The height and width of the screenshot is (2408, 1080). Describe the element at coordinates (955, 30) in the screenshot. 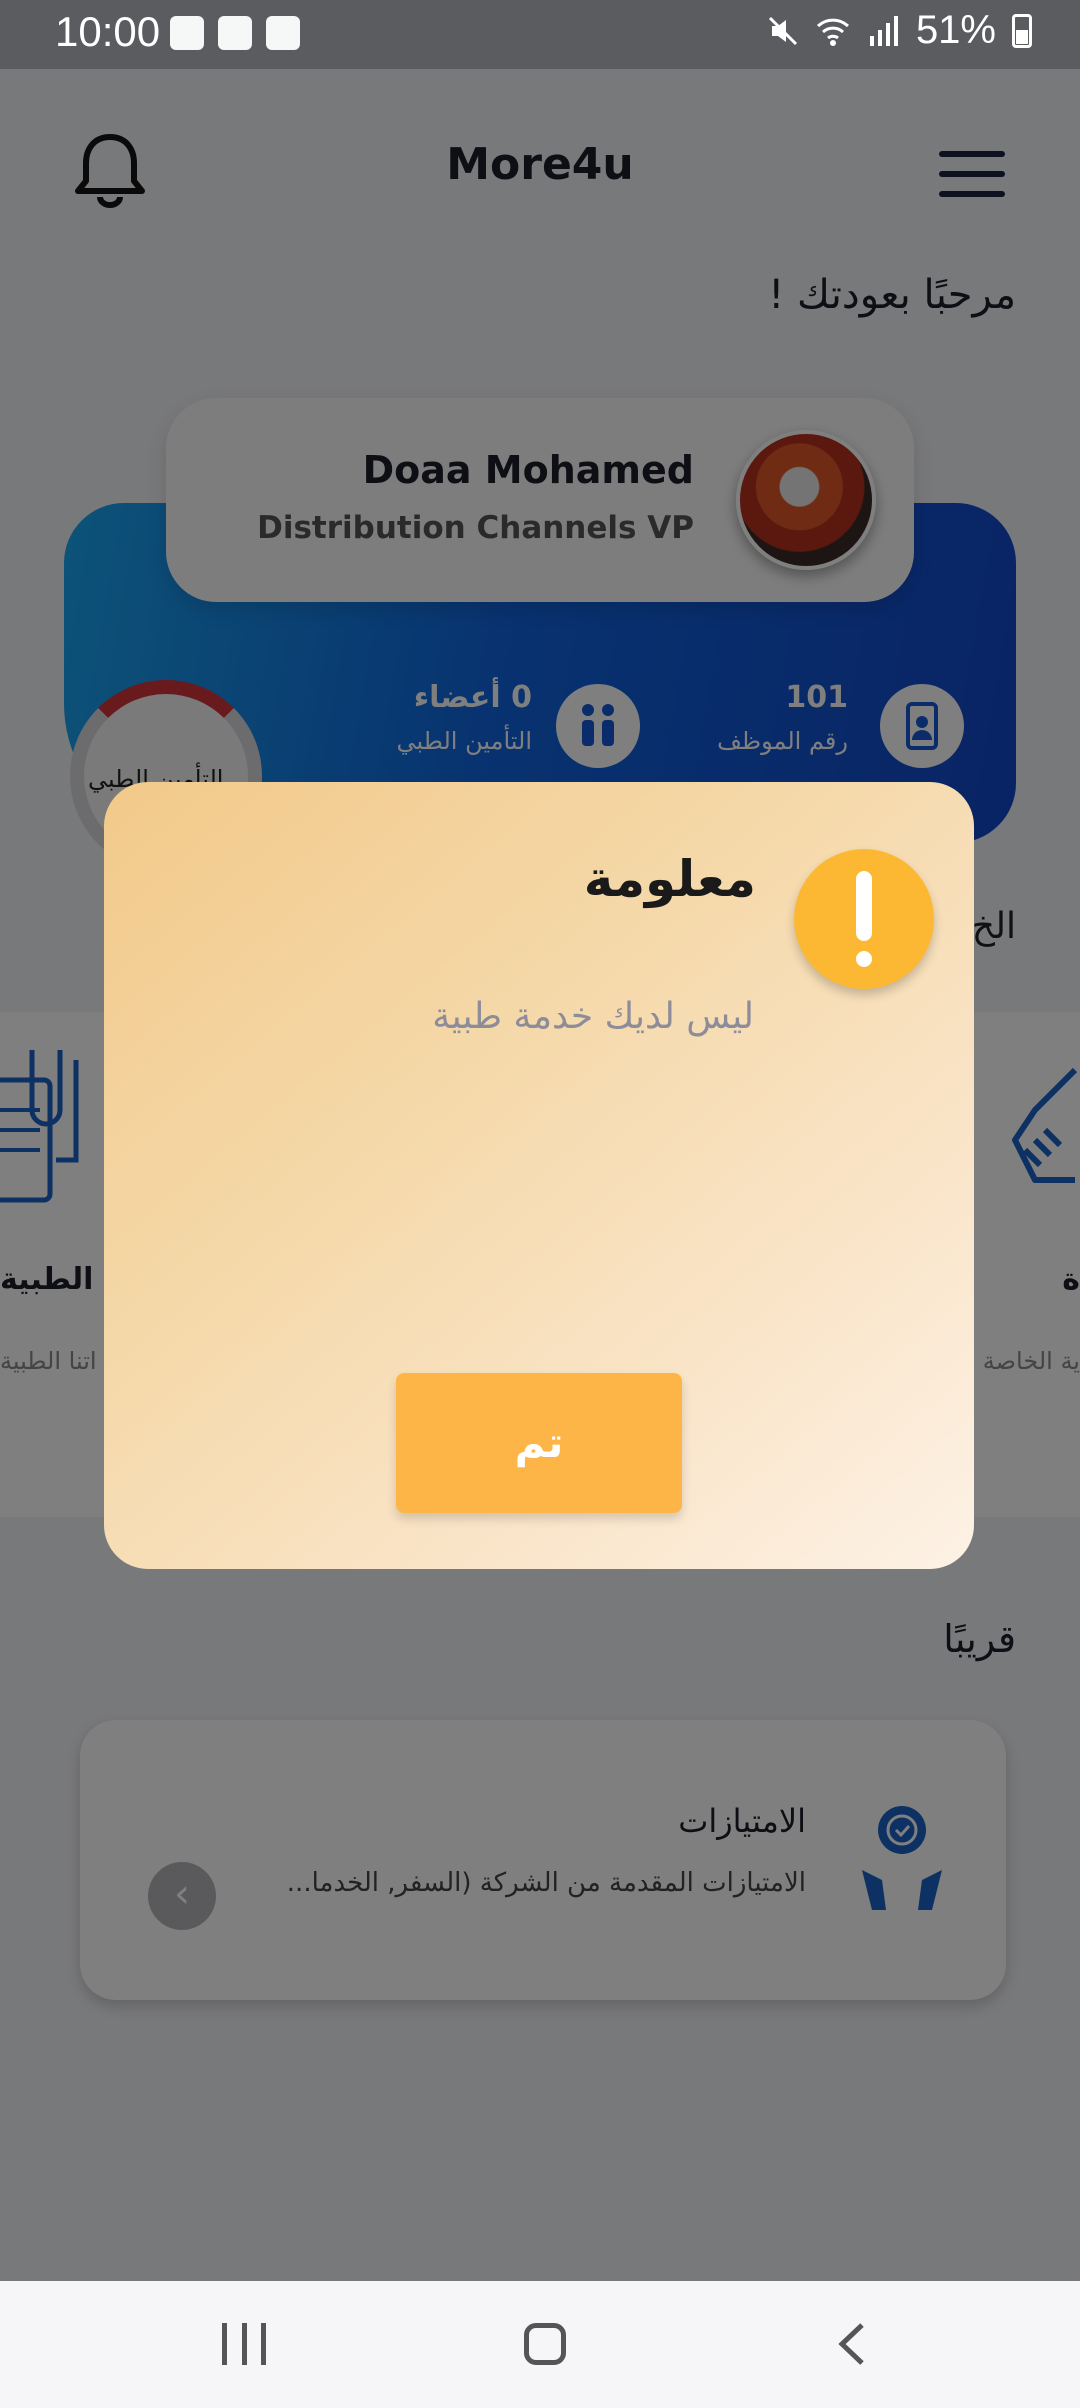

I see `battery-percent: 51%` at that location.